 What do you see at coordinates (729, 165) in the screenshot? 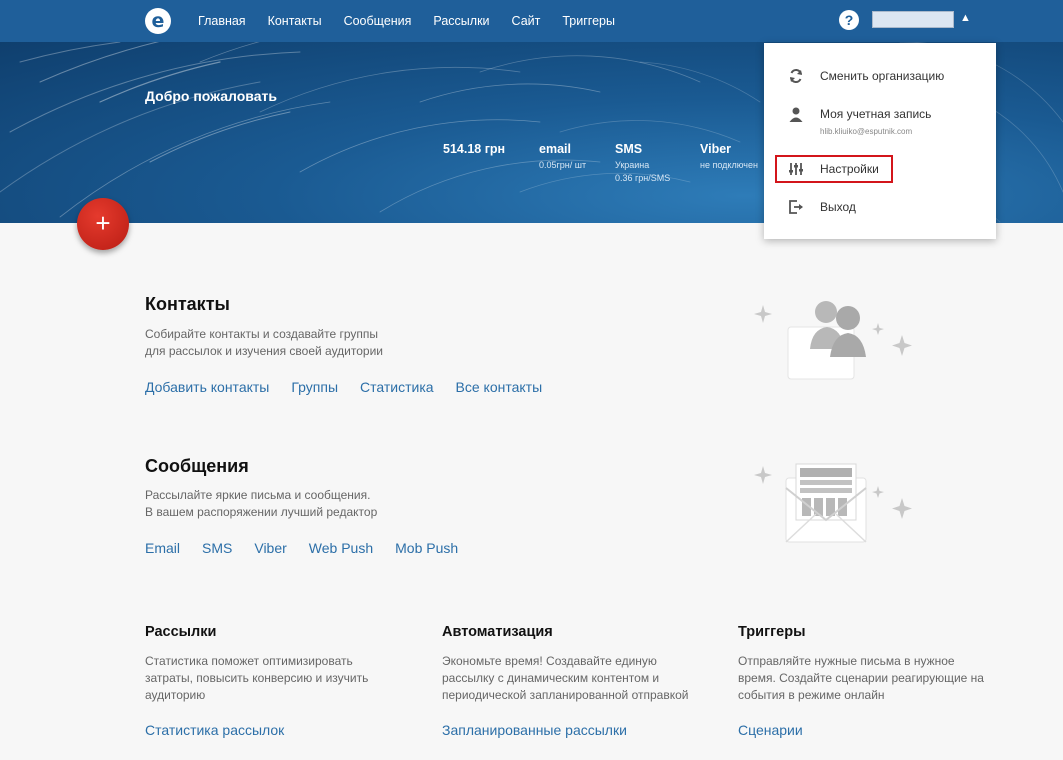
I see `channel-status: не подключен` at bounding box center [729, 165].